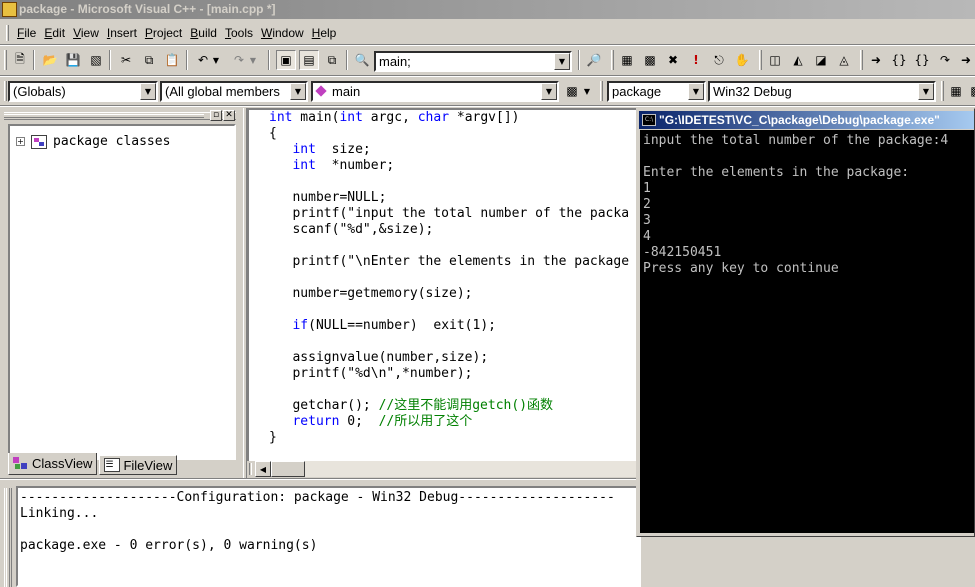 This screenshot has width=975, height=587. I want to click on expand-icon: +, so click(20, 141).